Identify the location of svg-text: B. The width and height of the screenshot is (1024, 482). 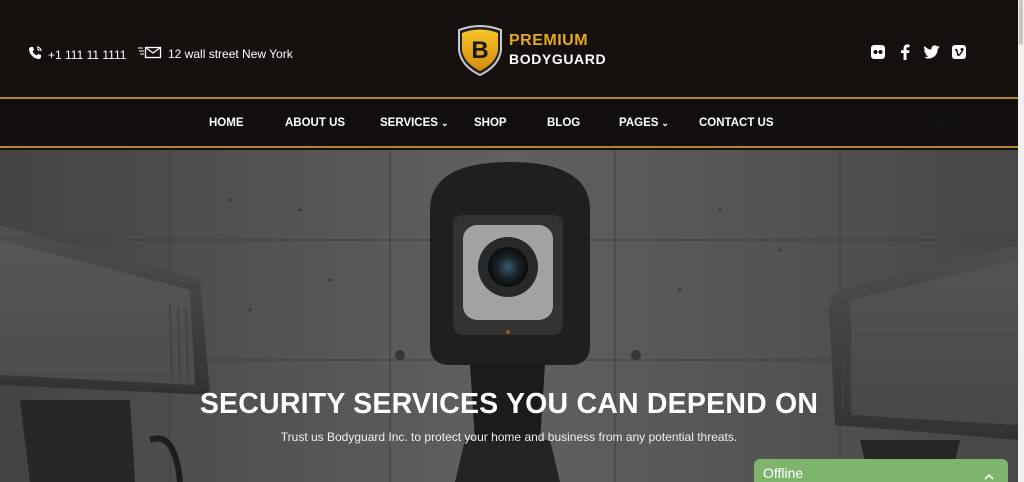
(479, 50).